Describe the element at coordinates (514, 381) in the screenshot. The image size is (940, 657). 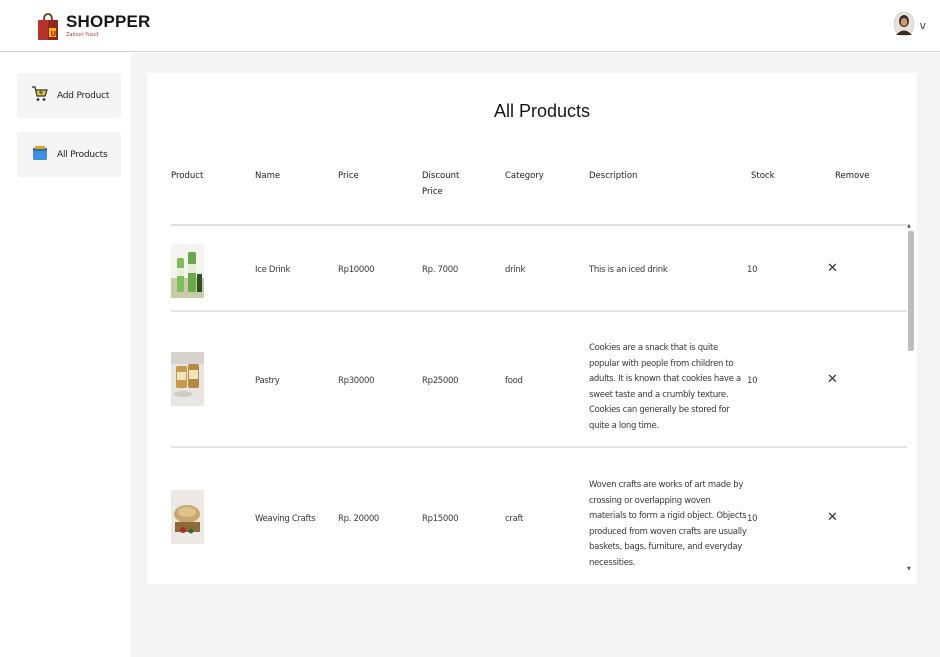
I see `product-category: food` at that location.